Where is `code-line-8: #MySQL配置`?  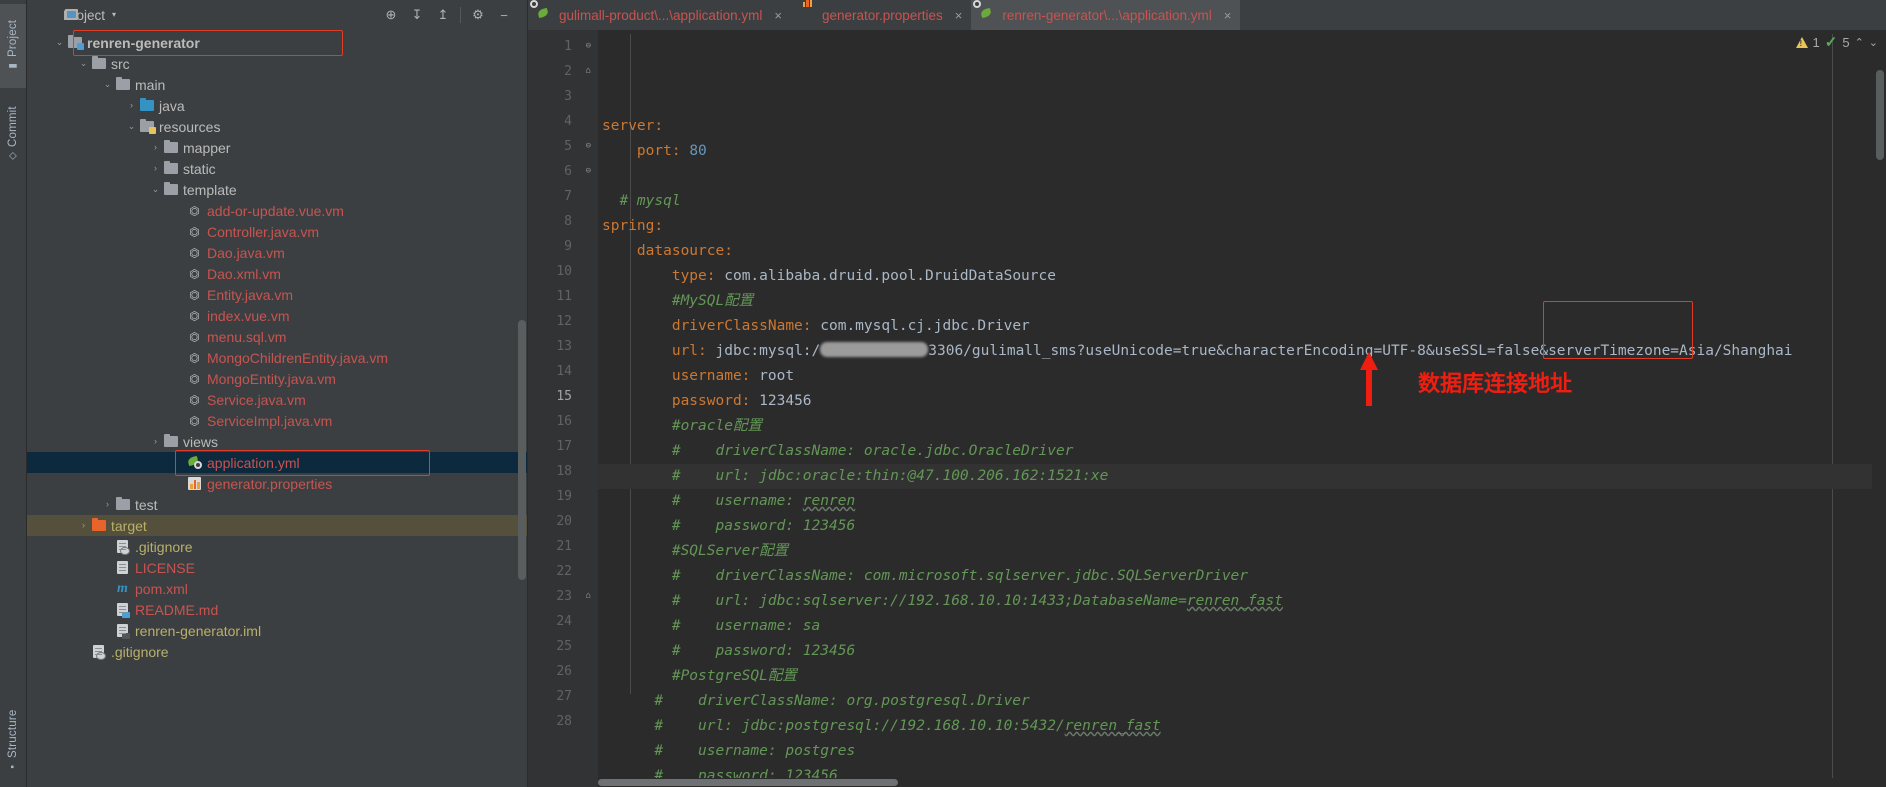 code-line-8: #MySQL配置 is located at coordinates (1235, 301).